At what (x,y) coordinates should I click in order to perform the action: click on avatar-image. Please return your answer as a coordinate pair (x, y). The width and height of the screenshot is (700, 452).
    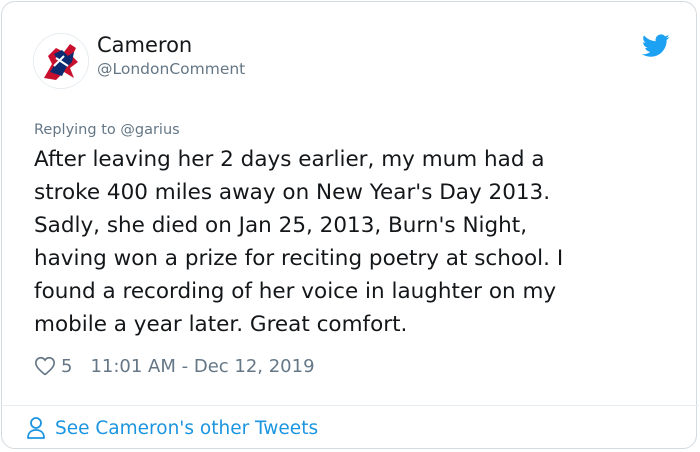
    Looking at the image, I should click on (61, 61).